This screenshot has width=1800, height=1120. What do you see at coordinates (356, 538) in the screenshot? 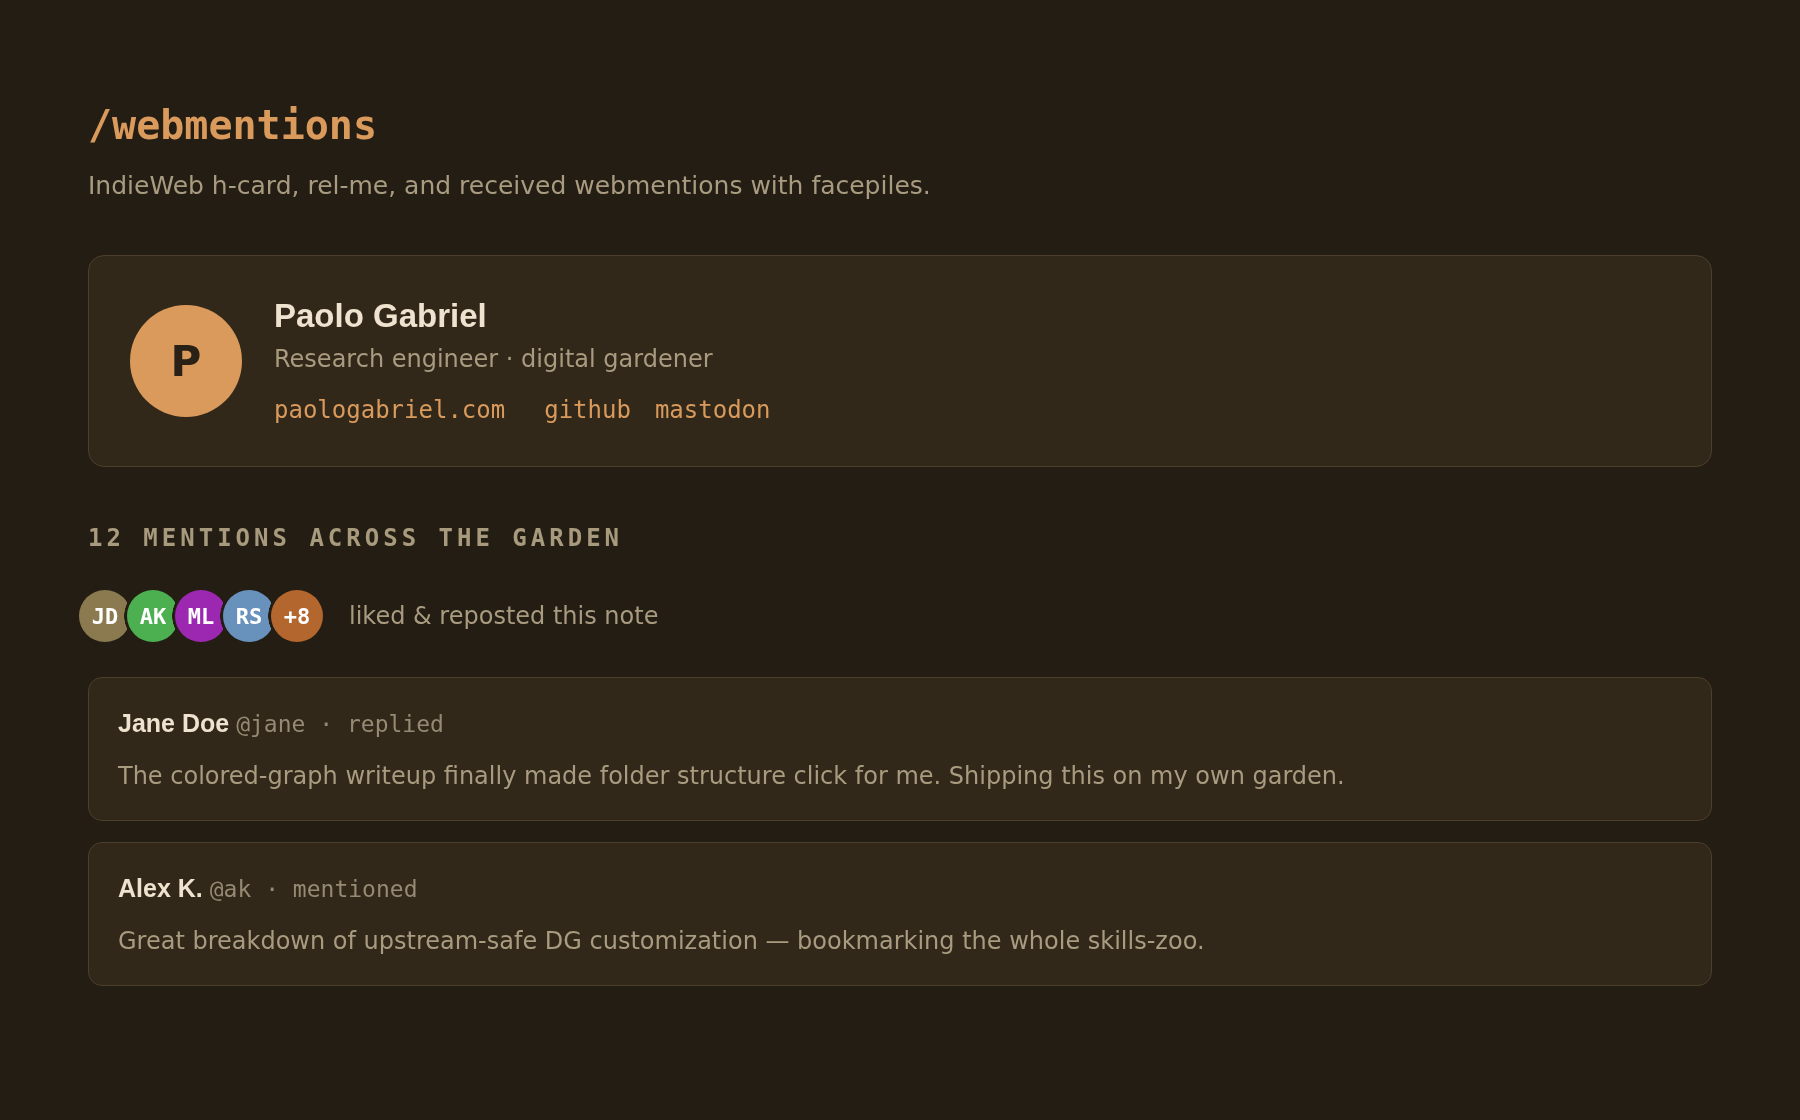
I see `section-heading: 12 MENTIONS ACROSS THE GARDEN` at bounding box center [356, 538].